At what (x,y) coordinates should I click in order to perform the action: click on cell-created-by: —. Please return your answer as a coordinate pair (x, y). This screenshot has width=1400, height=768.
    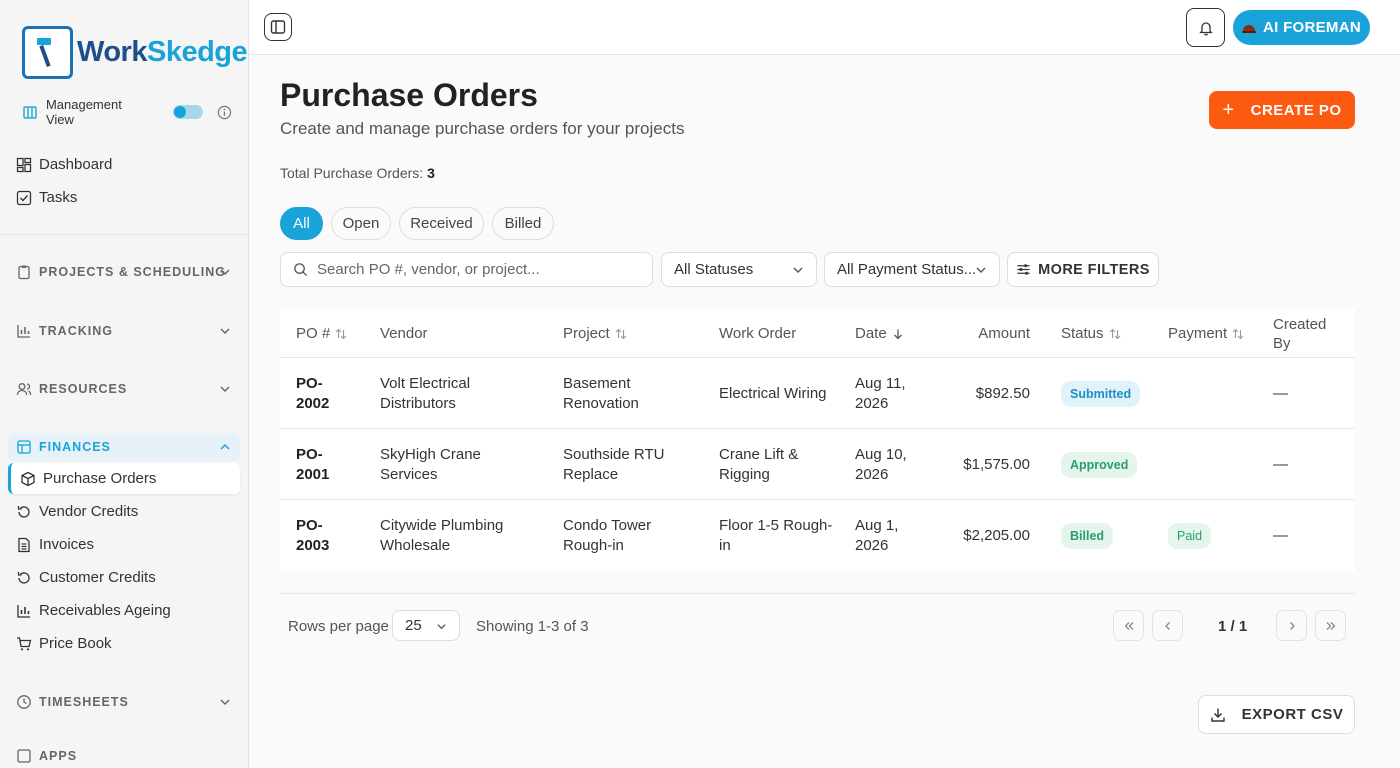
    Looking at the image, I should click on (1280, 535).